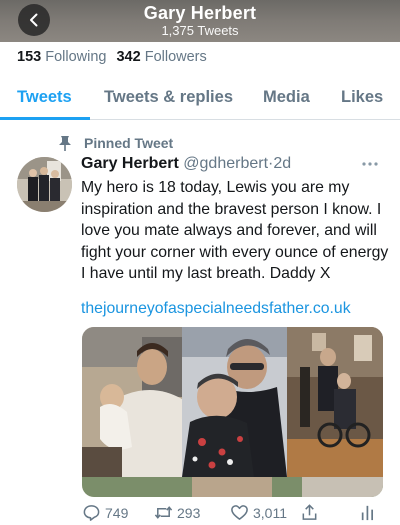 This screenshot has height=525, width=400. I want to click on photo-man-son, so click(234, 402).